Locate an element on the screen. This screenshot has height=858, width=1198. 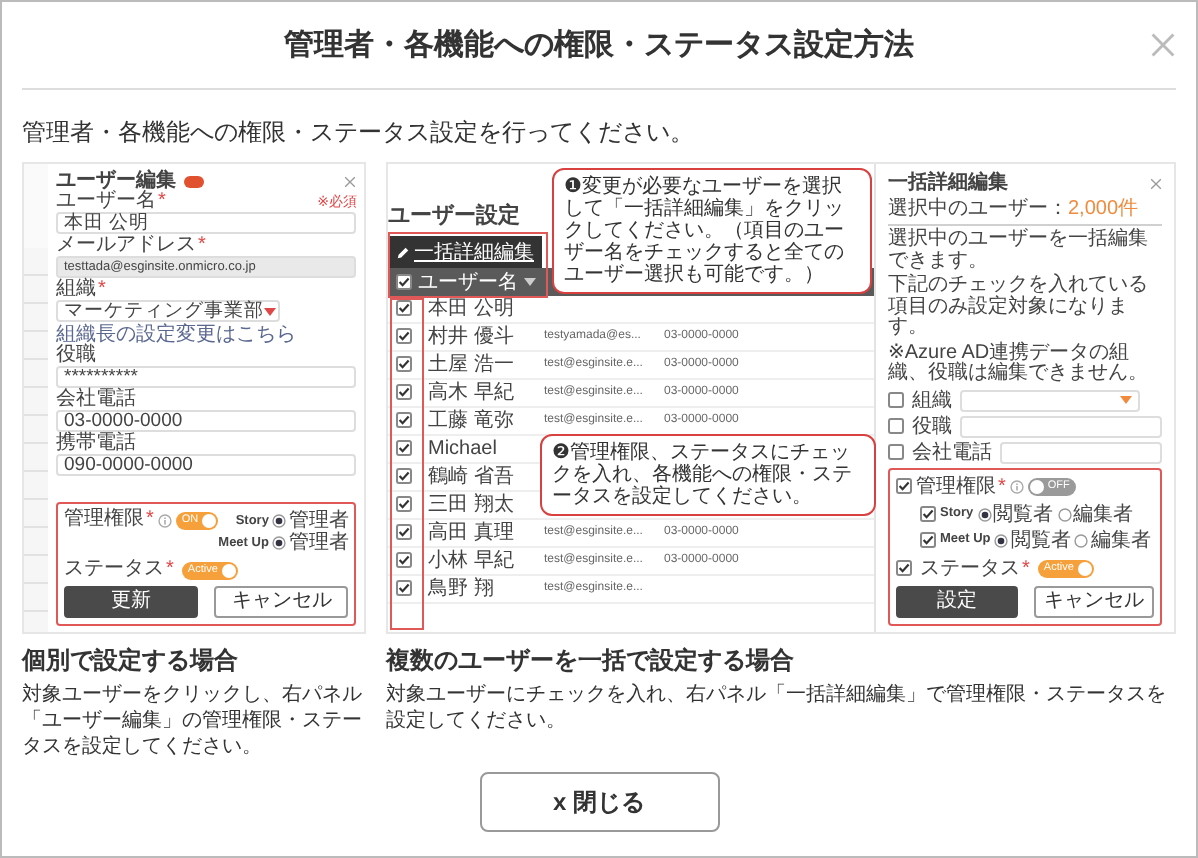
field-label: 組織* is located at coordinates (81, 290).